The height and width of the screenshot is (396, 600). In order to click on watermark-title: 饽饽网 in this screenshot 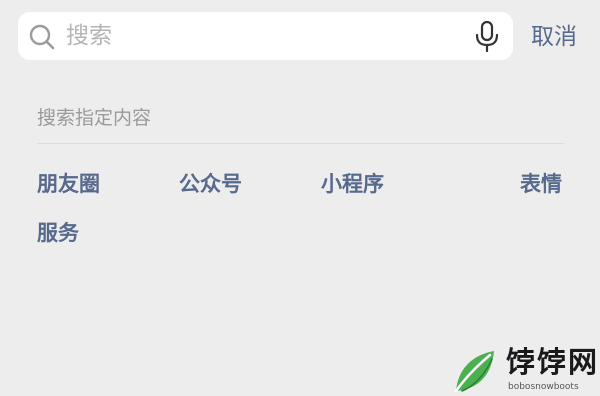, I will do `click(553, 362)`.